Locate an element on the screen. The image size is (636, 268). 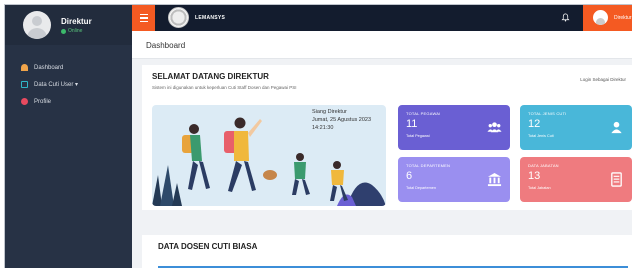
stat-card-total-jenis-cuti: TOTAL JENIS CUTI 12 Total Jenis Cuti is located at coordinates (576, 127).